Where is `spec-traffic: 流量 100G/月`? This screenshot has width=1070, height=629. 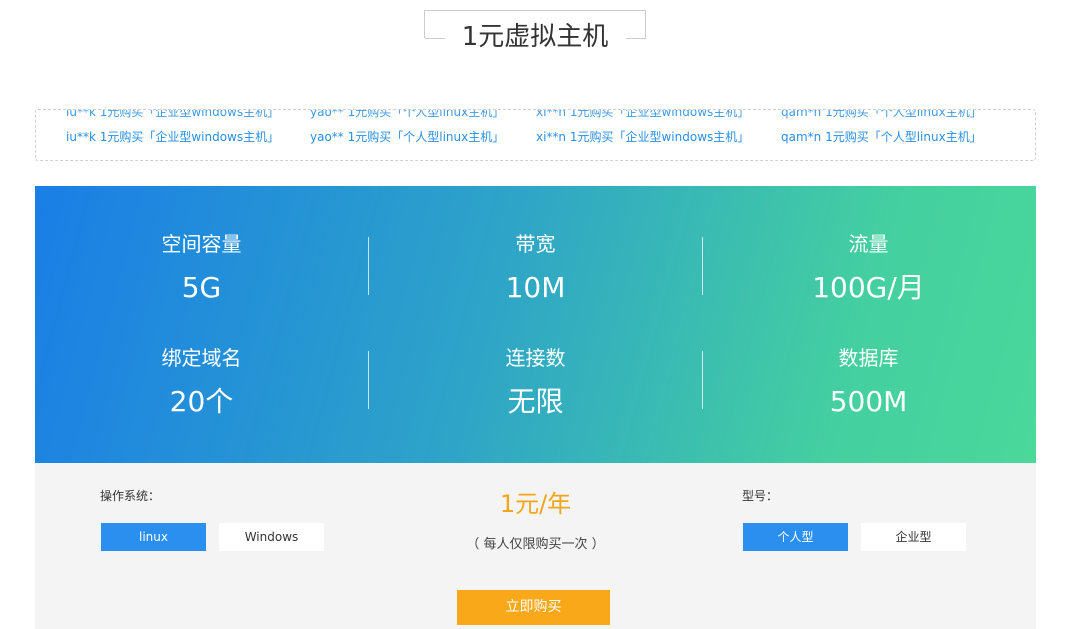 spec-traffic: 流量 100G/月 is located at coordinates (868, 269).